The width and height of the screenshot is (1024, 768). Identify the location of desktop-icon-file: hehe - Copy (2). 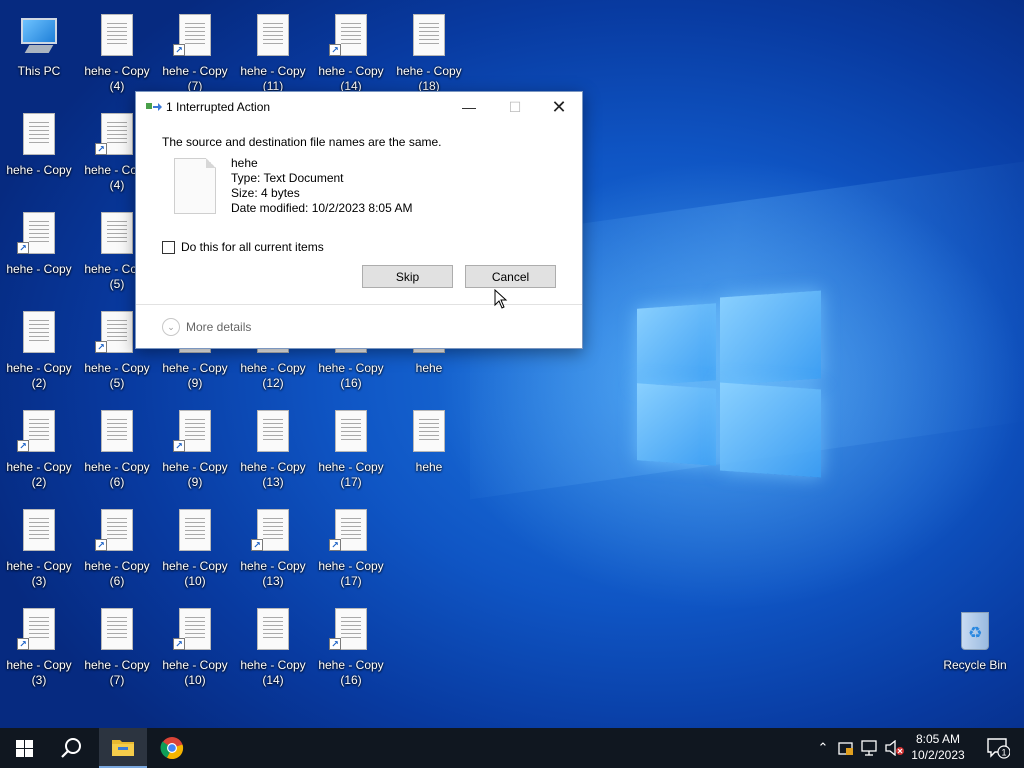
(39, 353).